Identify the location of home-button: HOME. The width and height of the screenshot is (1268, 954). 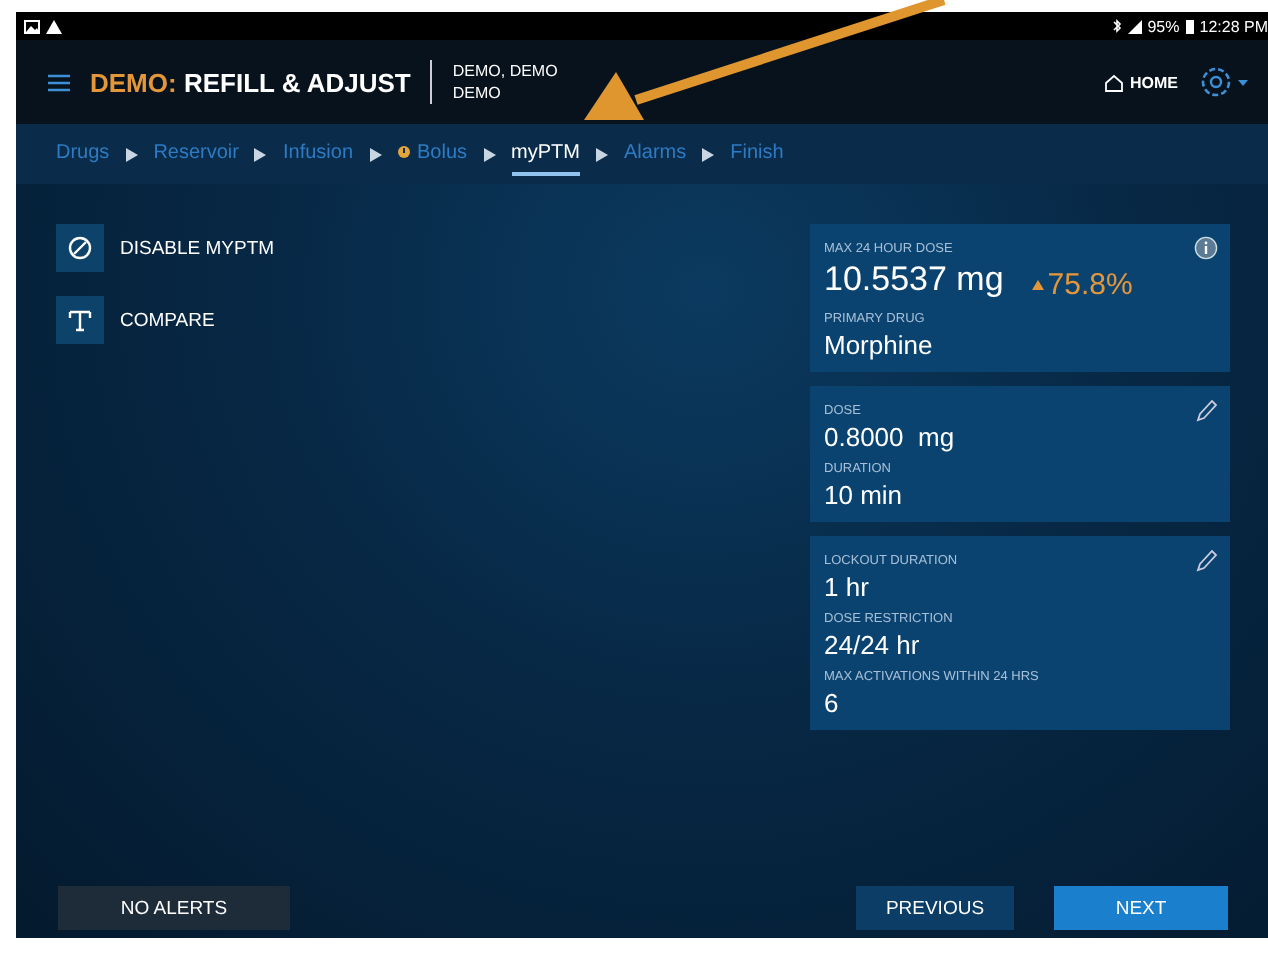
(1141, 82).